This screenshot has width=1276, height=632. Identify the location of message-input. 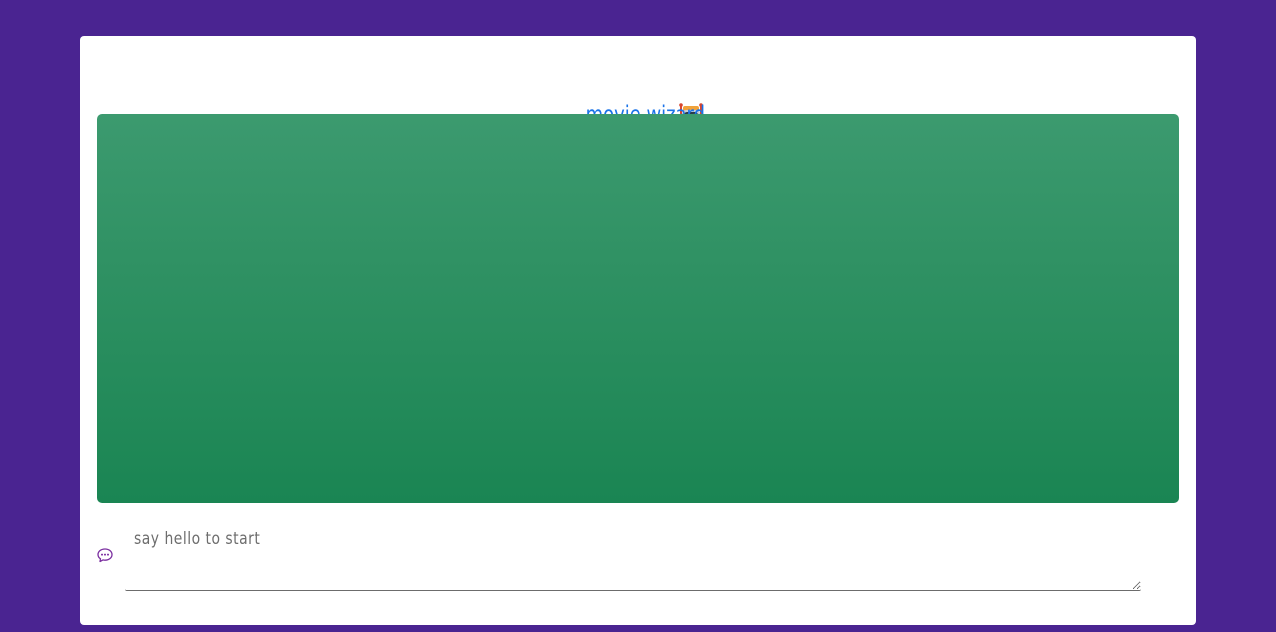
(633, 558).